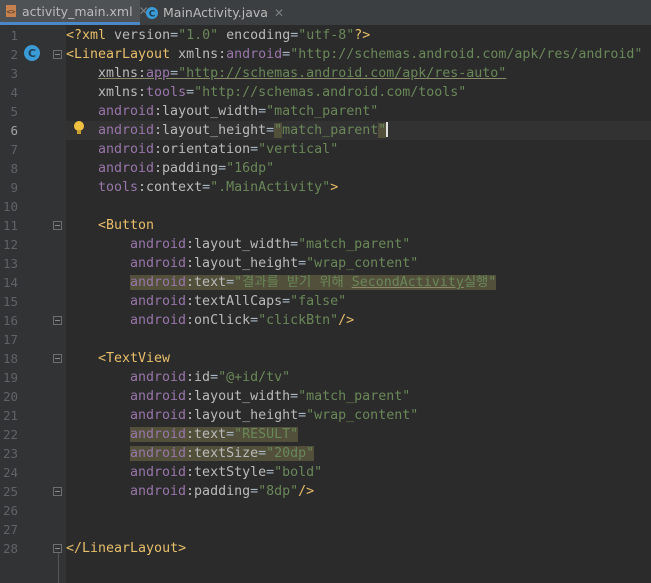 This screenshot has width=651, height=583. I want to click on line-number: 19, so click(10, 377).